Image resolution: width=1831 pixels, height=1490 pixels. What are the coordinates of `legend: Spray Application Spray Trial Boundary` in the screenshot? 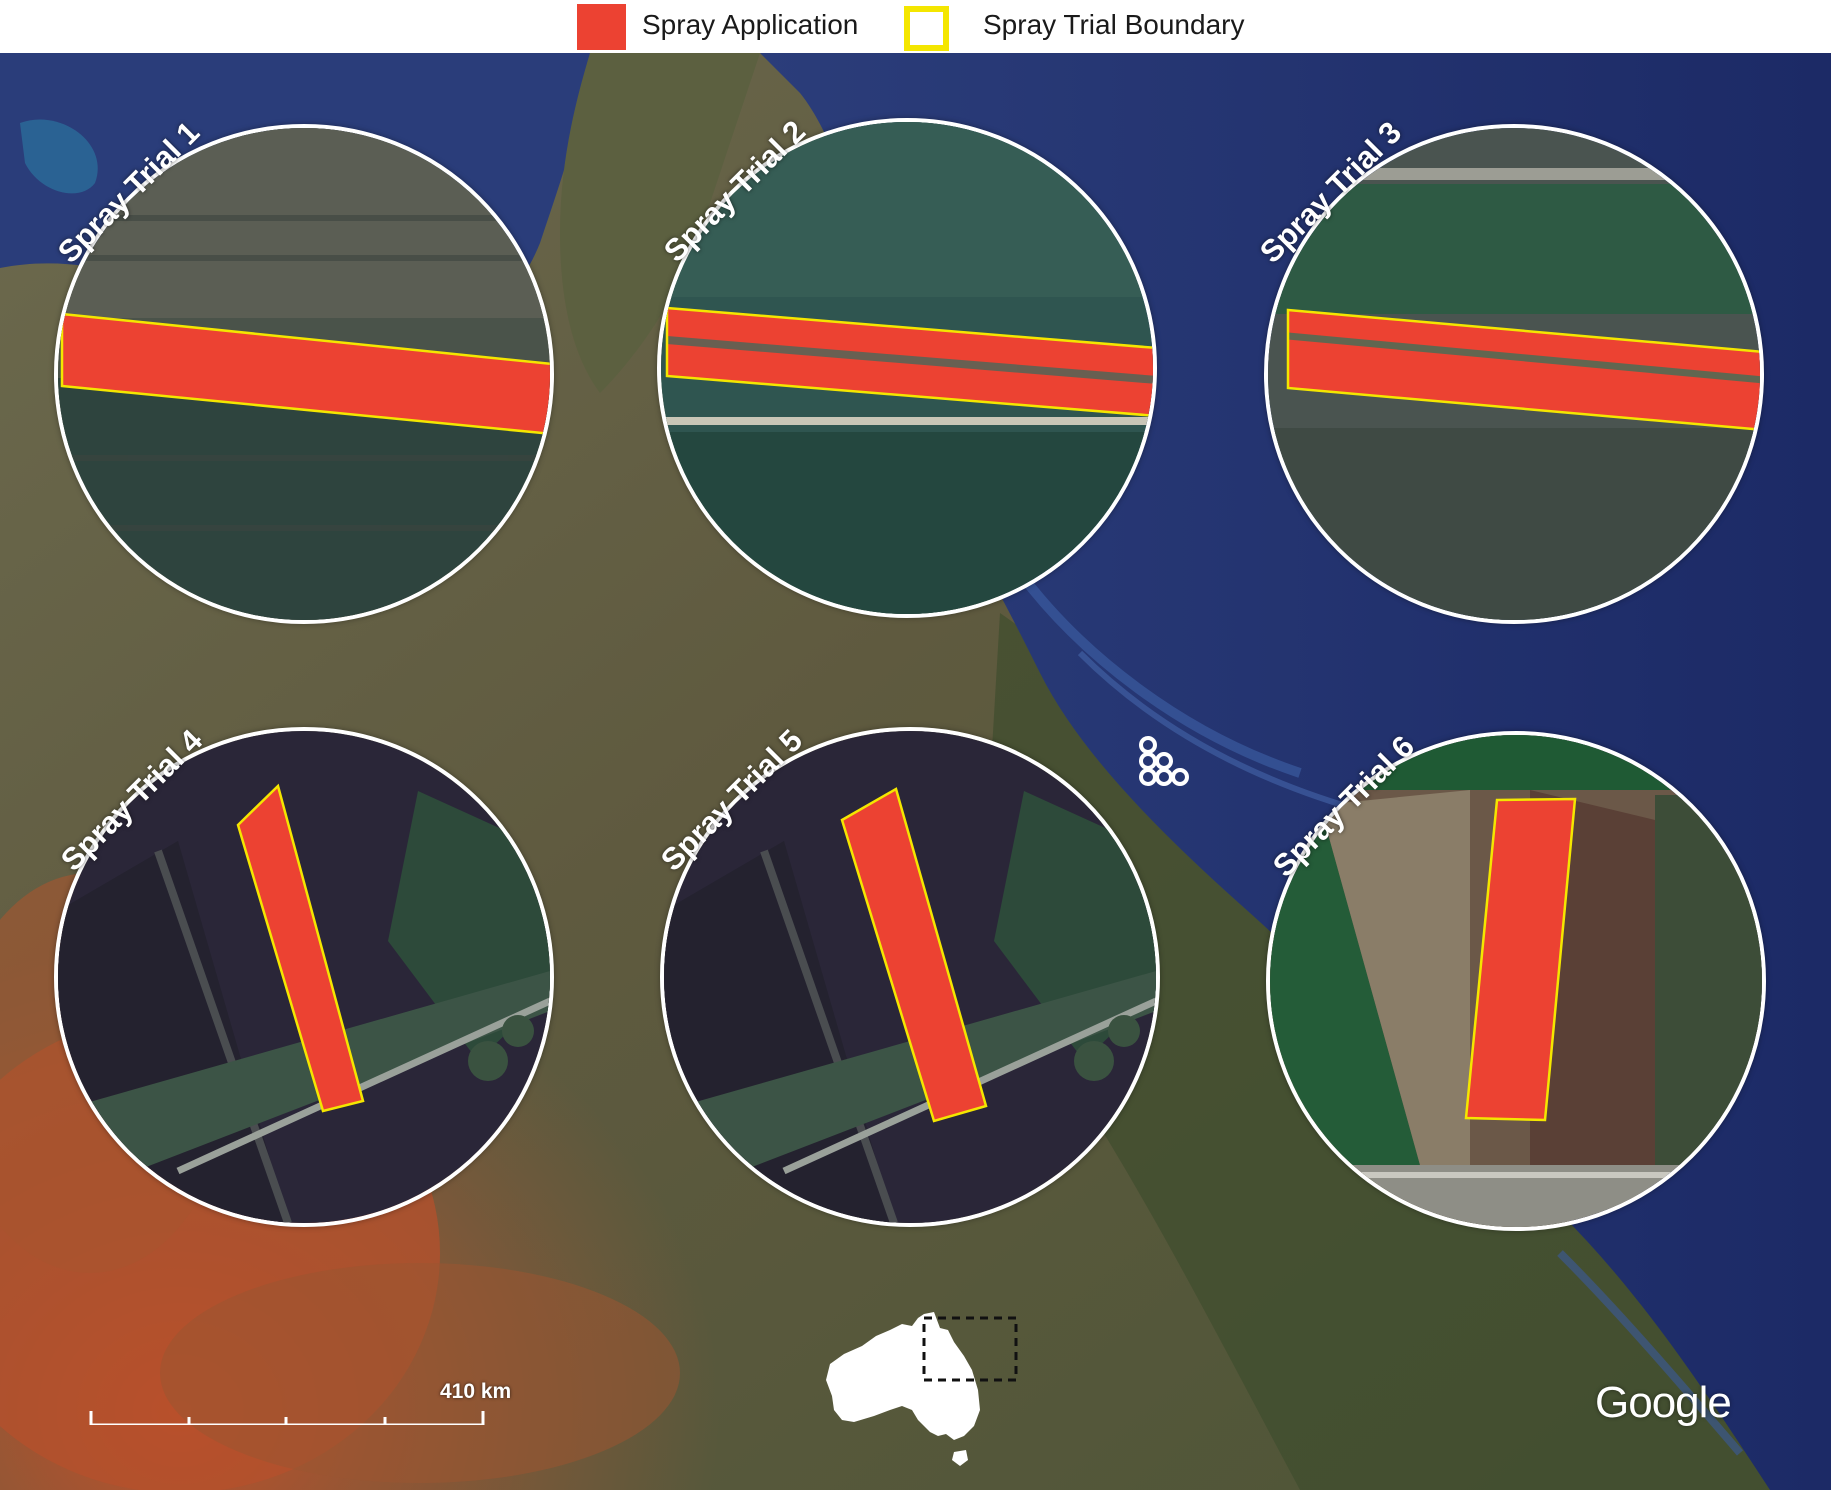 It's located at (915, 26).